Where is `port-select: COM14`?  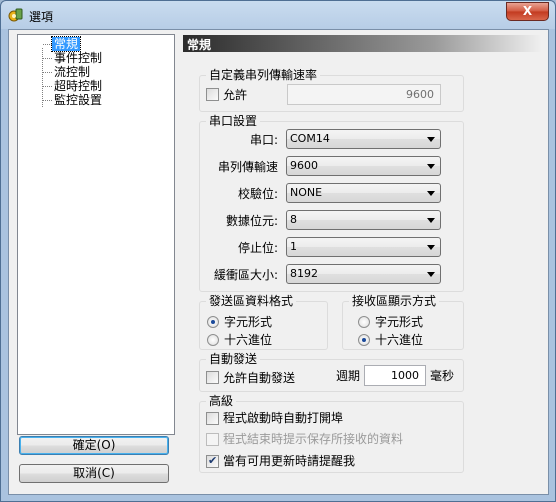
port-select: COM14 is located at coordinates (363, 139).